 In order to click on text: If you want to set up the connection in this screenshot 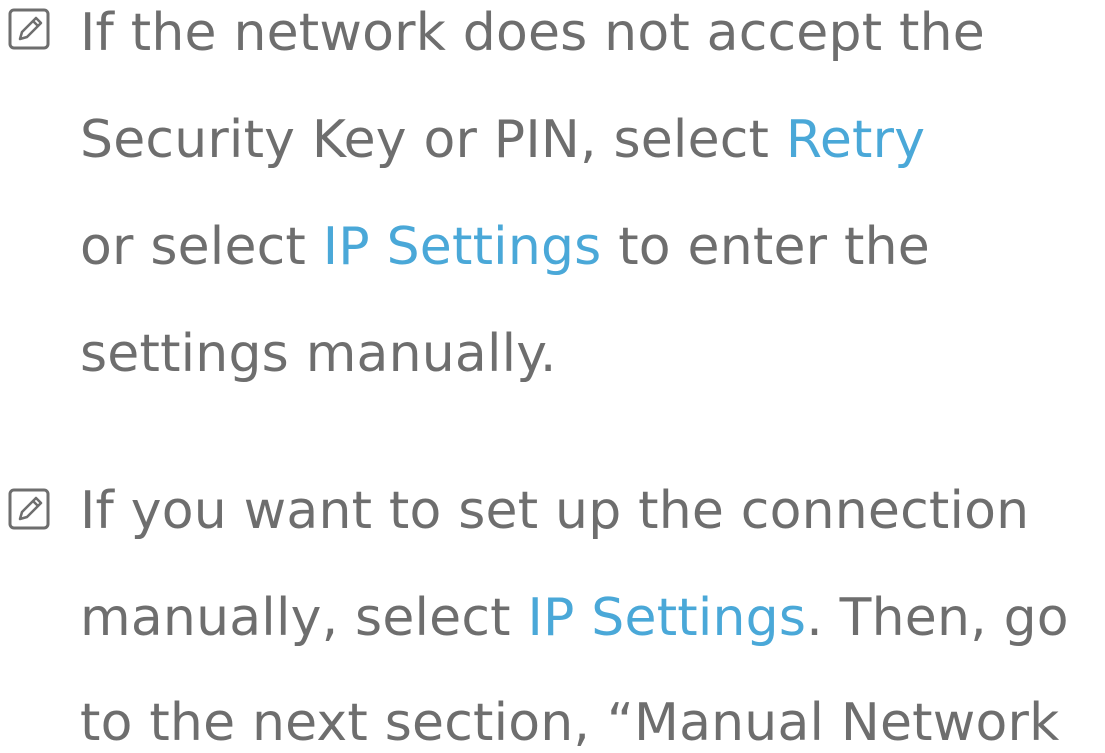, I will do `click(555, 511)`.